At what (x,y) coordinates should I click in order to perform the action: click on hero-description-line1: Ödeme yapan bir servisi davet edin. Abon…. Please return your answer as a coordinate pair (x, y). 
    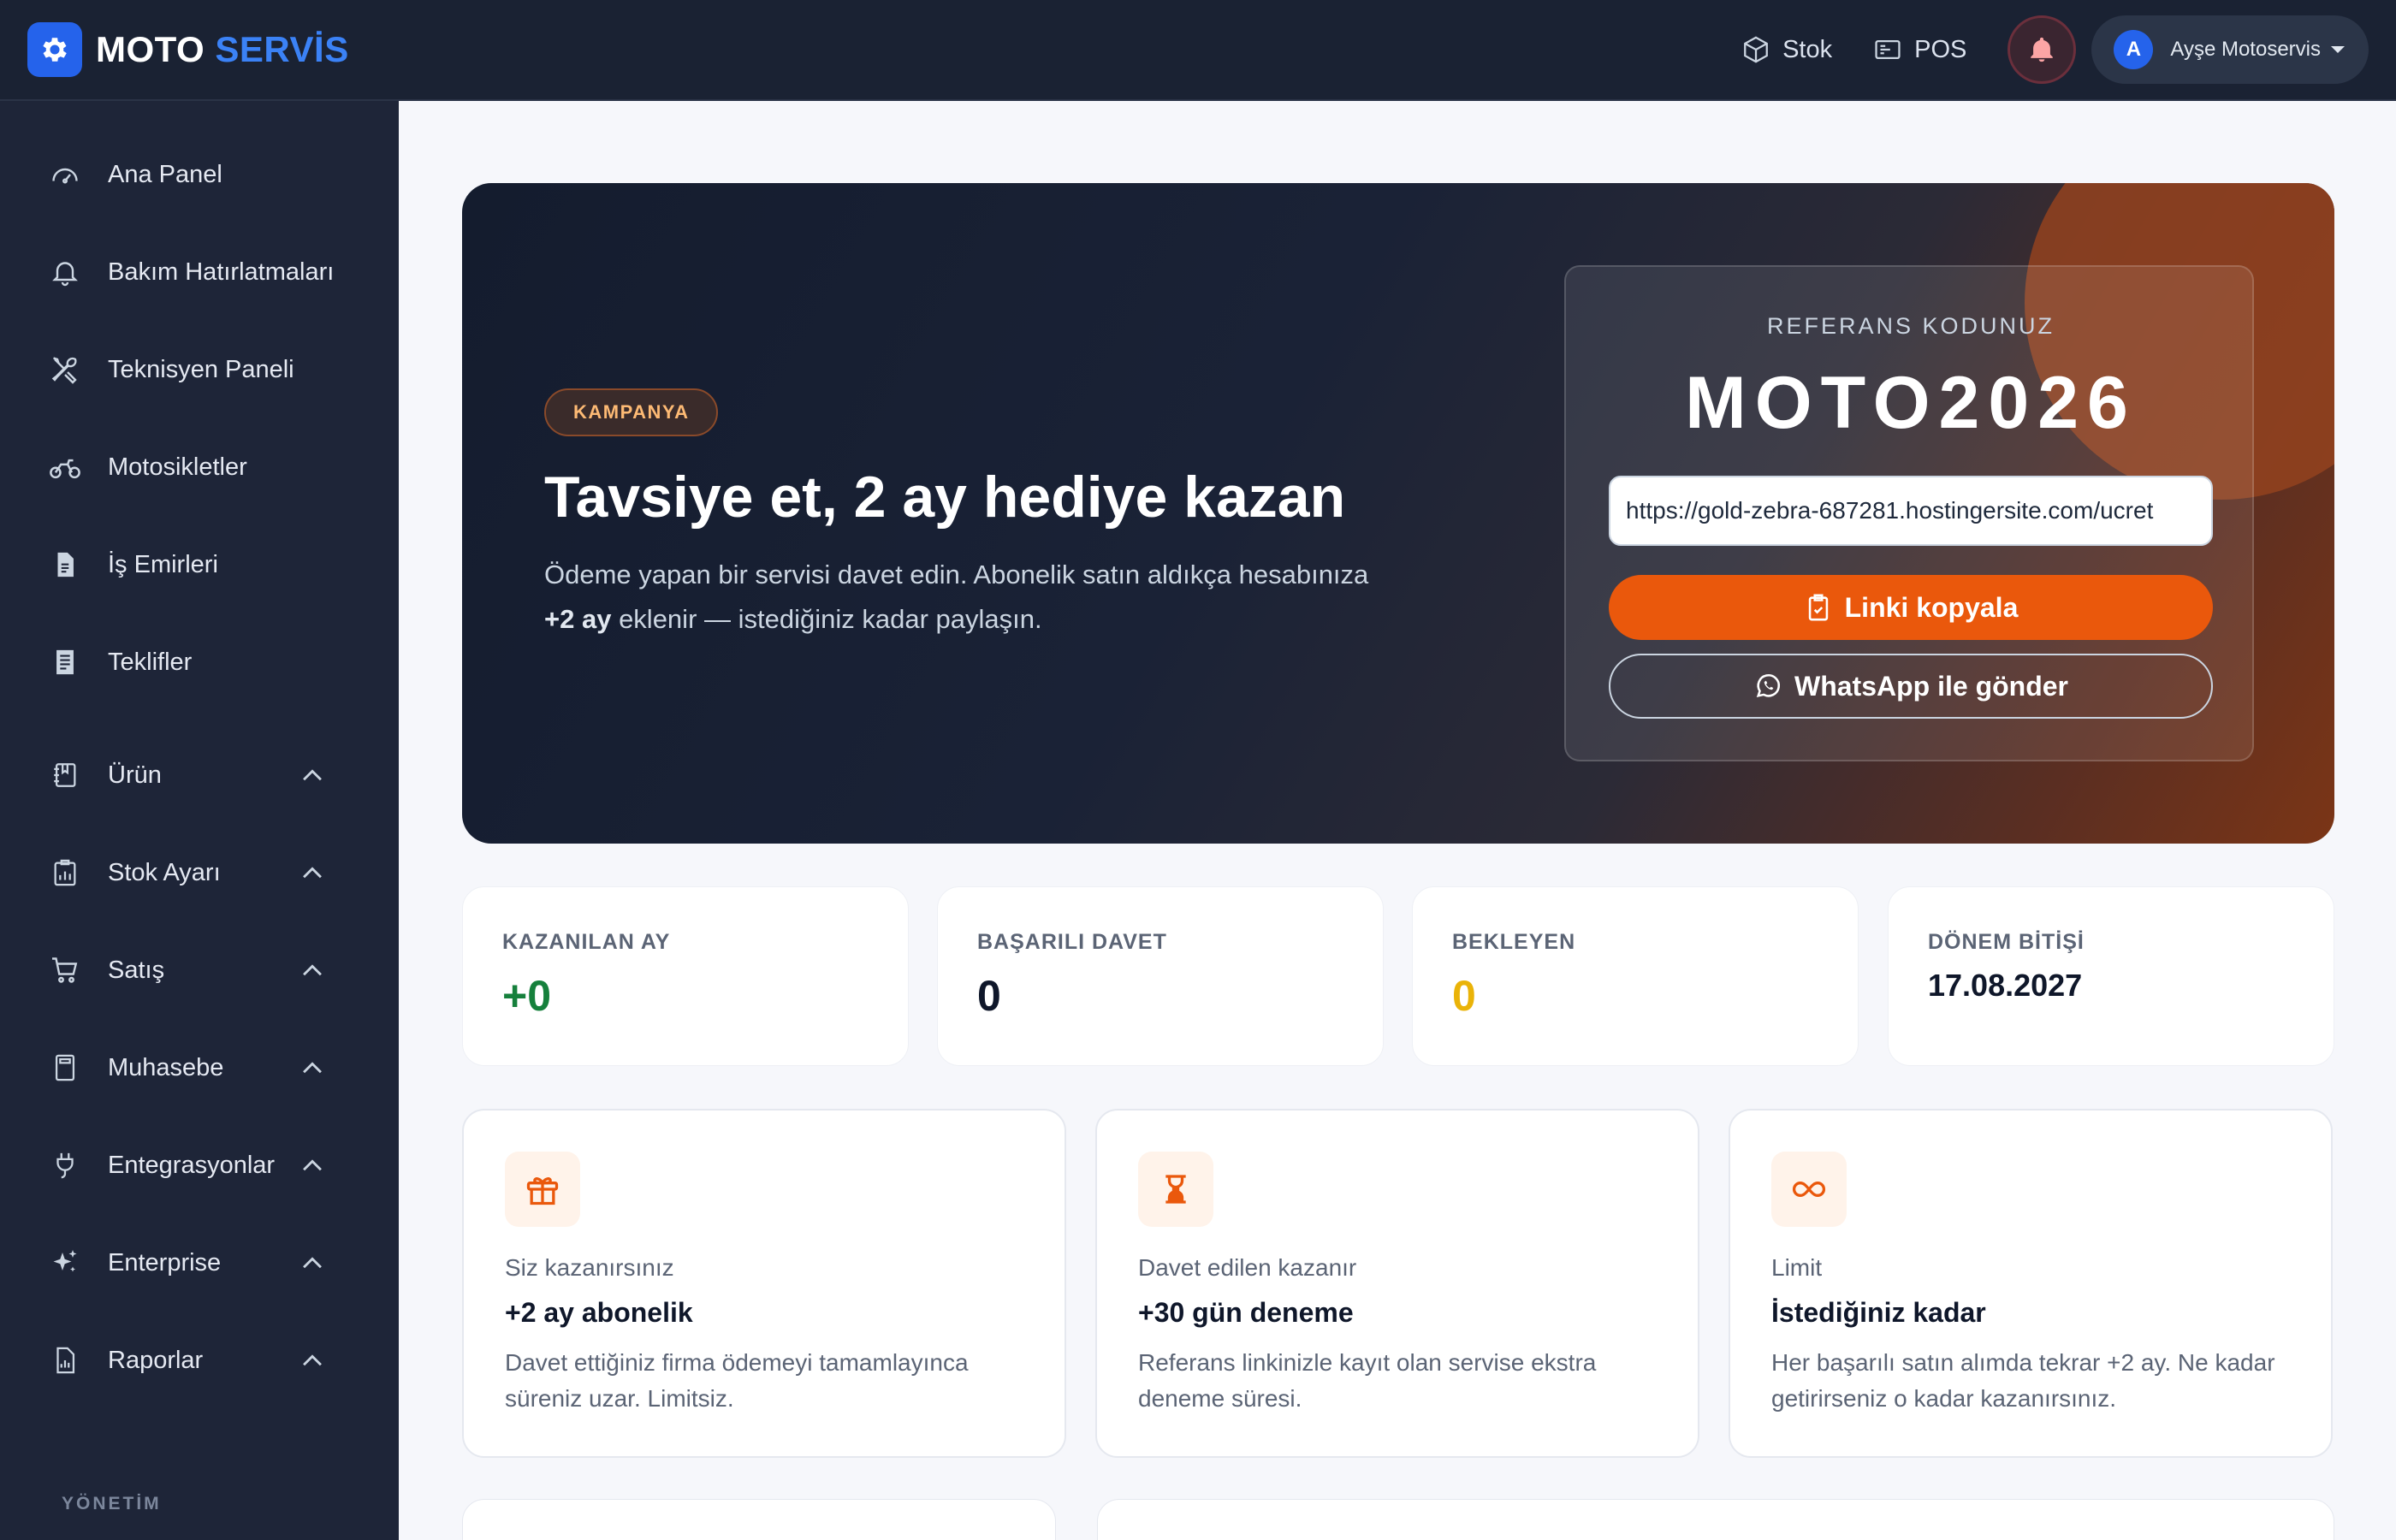
    Looking at the image, I should click on (956, 574).